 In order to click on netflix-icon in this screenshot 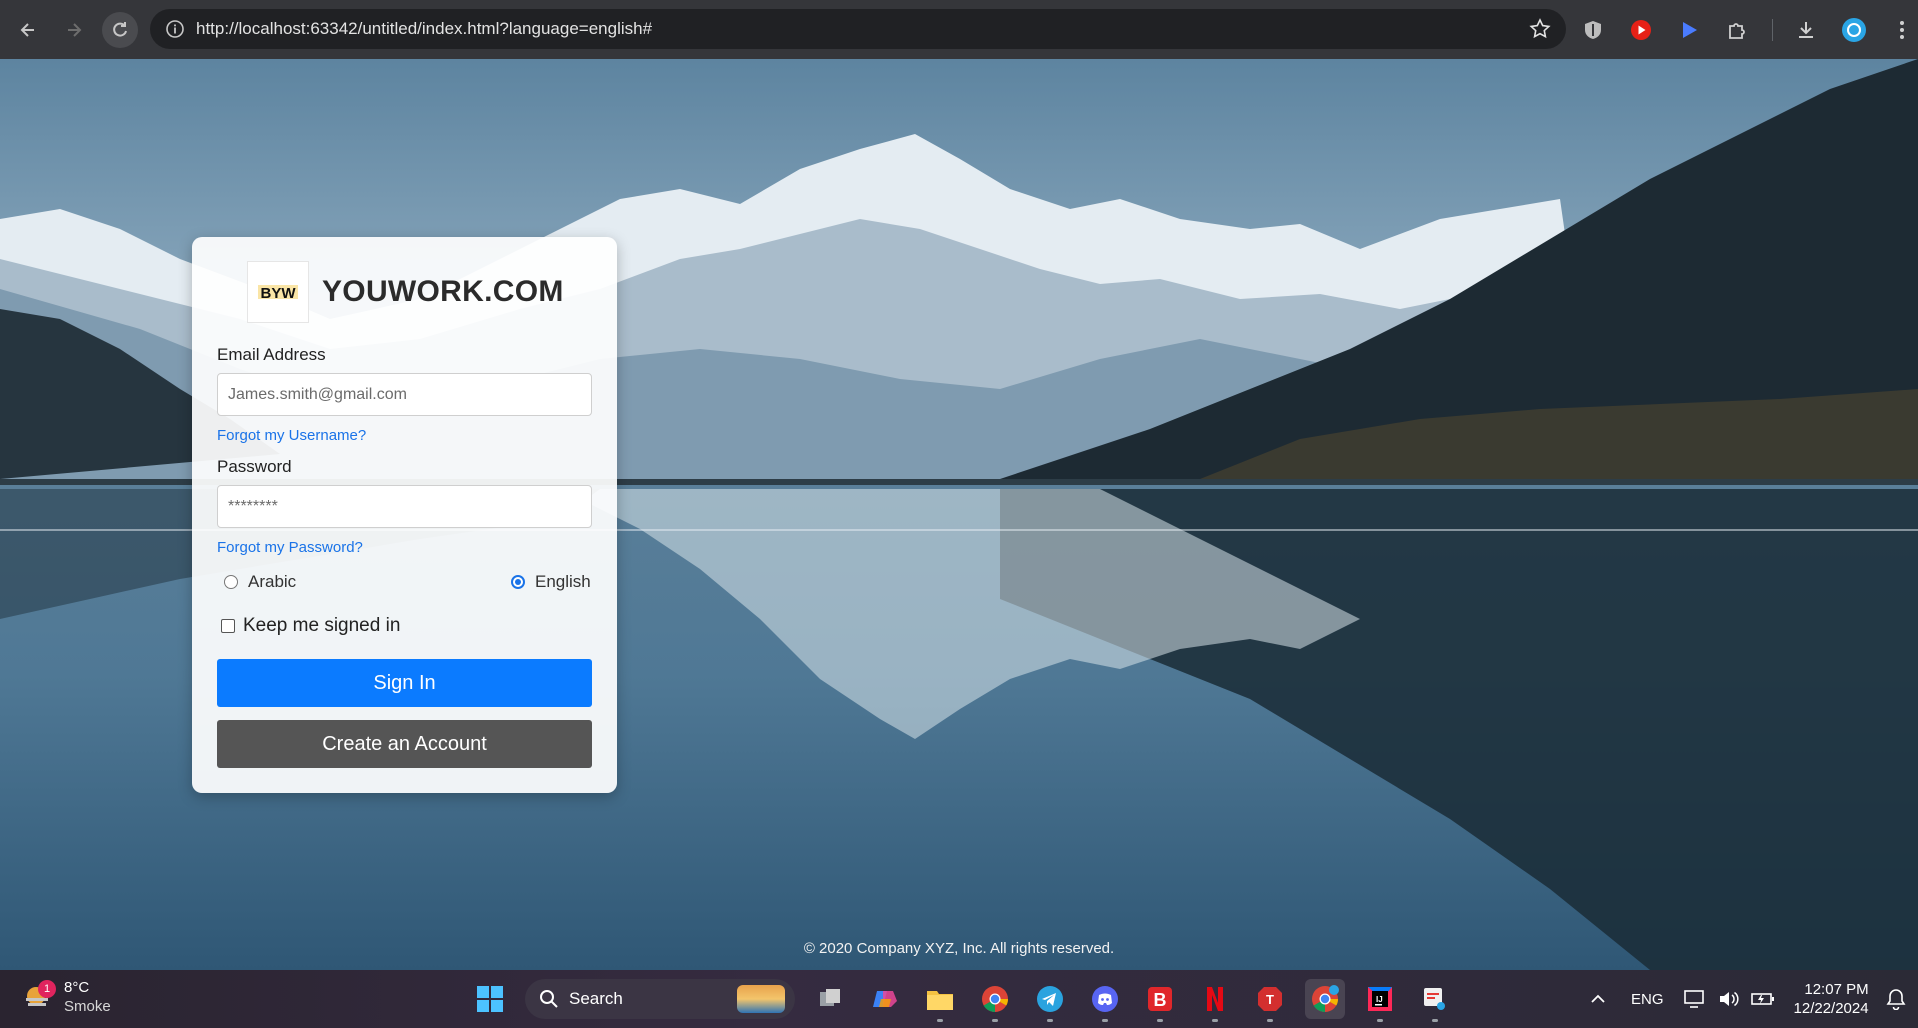, I will do `click(1215, 1000)`.